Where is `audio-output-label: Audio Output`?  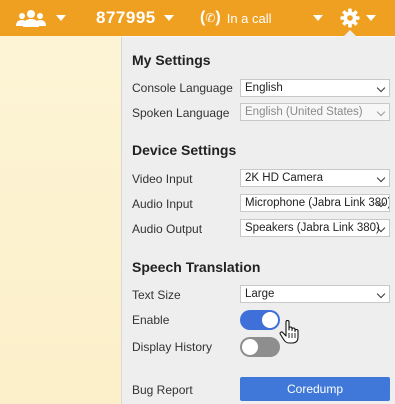
audio-output-label: Audio Output is located at coordinates (167, 229).